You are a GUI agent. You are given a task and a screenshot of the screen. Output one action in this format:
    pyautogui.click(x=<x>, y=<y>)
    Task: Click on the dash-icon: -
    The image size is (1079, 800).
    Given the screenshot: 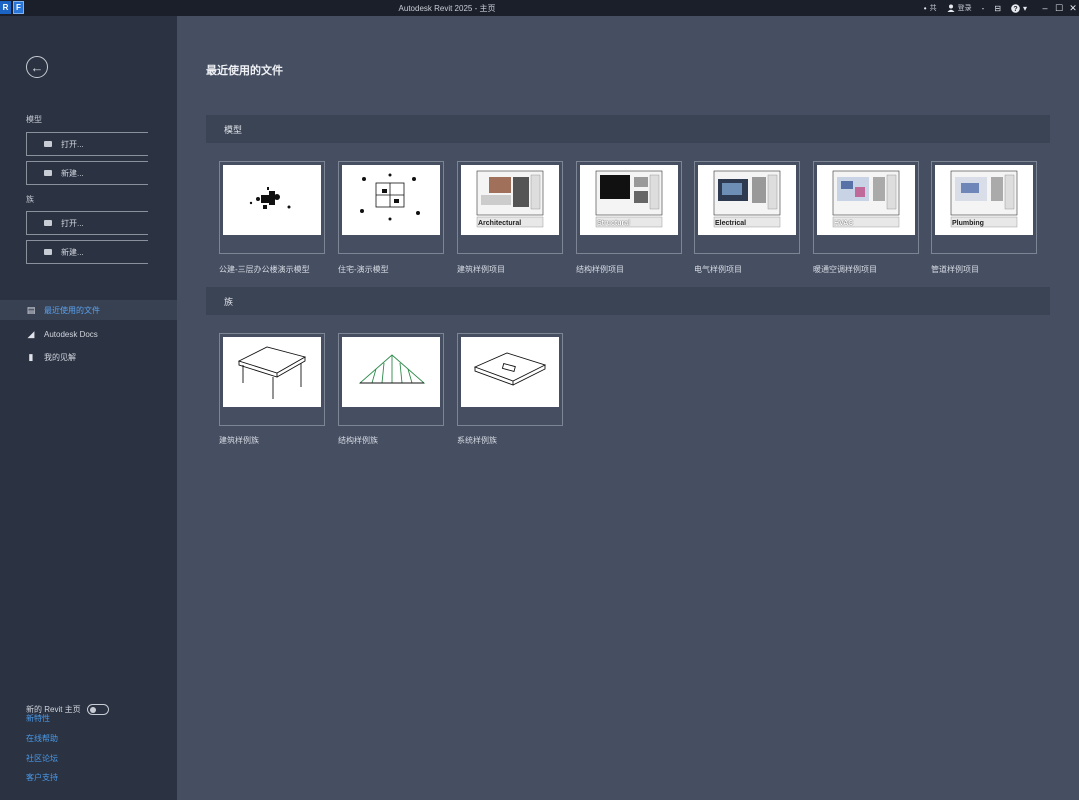 What is the action you would take?
    pyautogui.click(x=983, y=8)
    